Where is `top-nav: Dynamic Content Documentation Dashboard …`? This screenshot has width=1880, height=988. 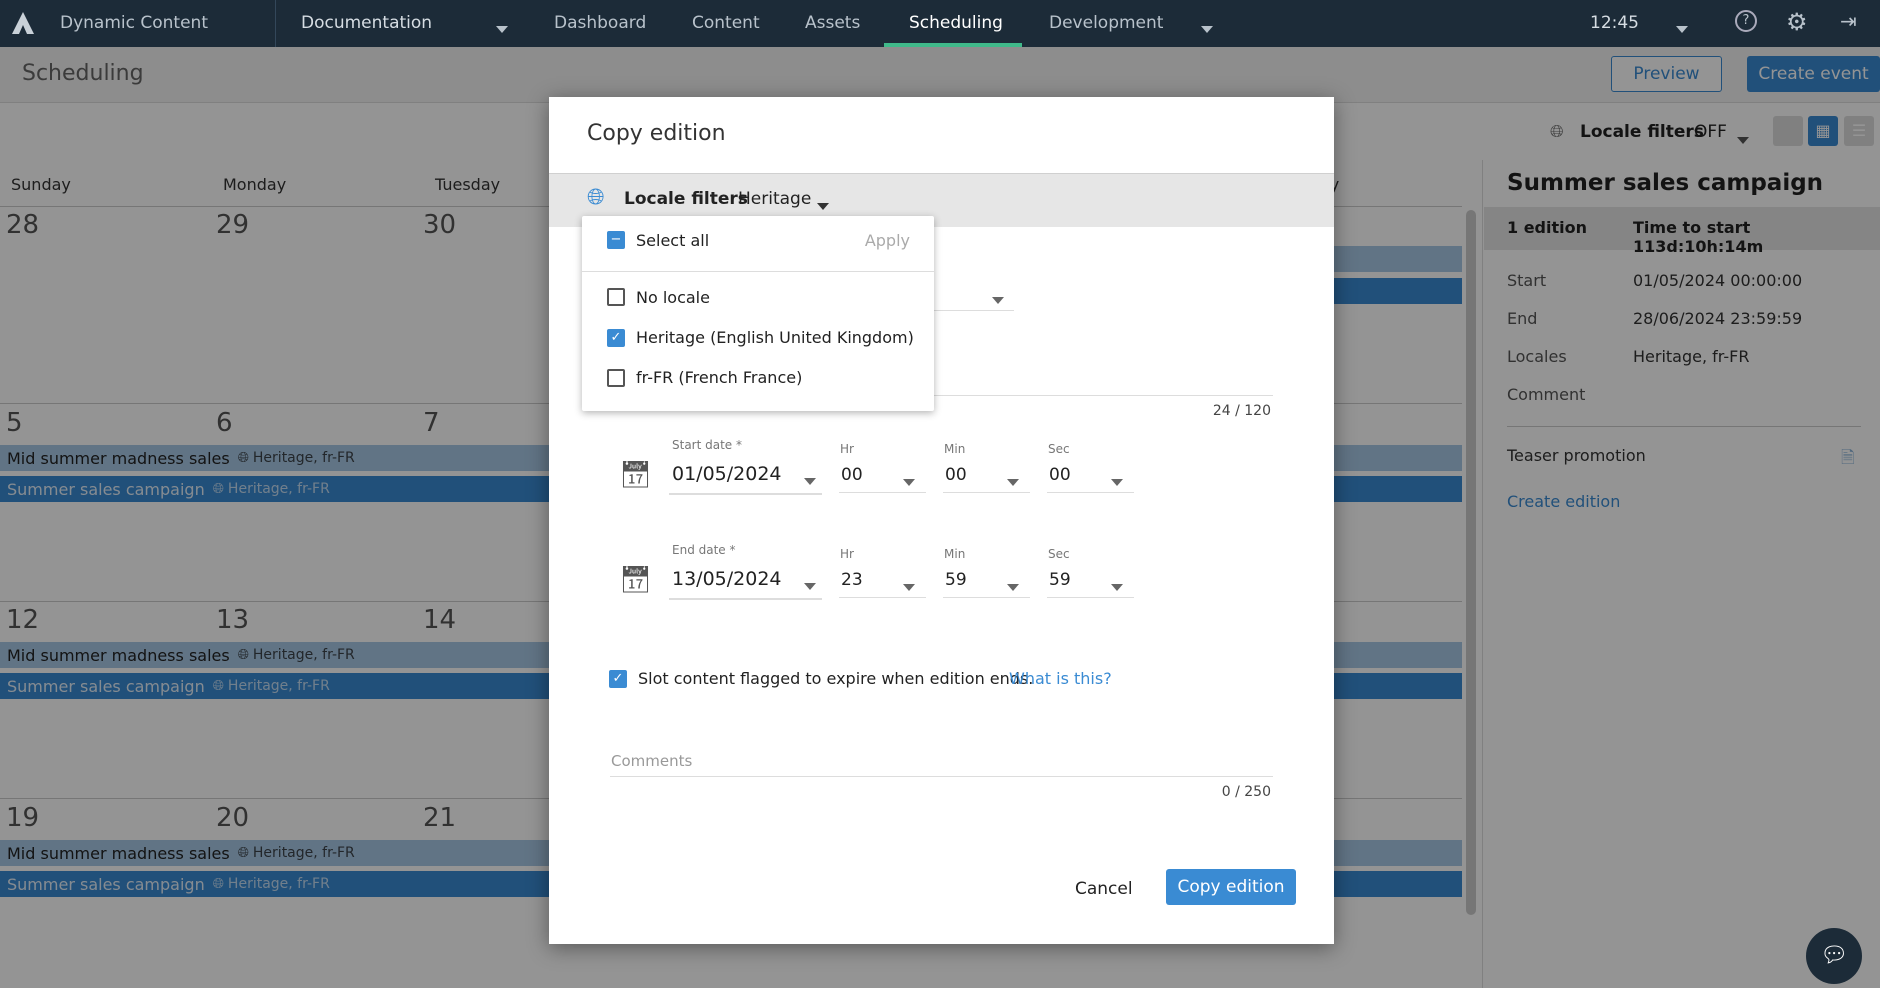 top-nav: Dynamic Content Documentation Dashboard … is located at coordinates (940, 23).